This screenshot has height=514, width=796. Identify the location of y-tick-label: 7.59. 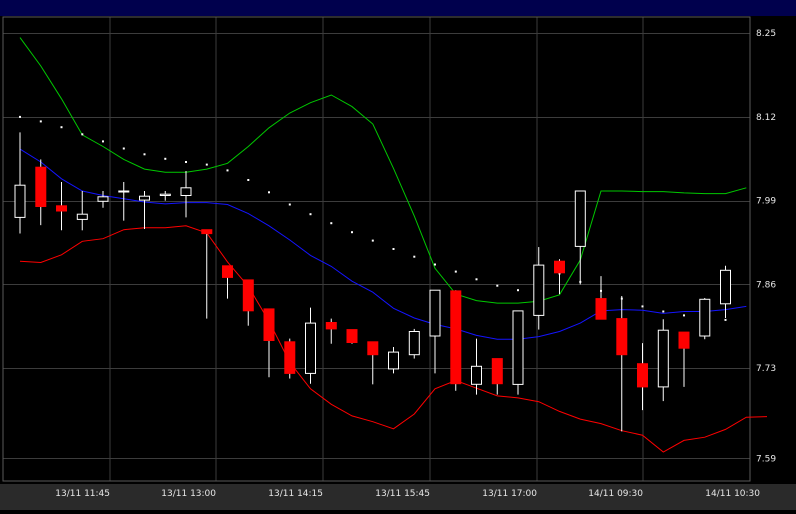
(766, 459).